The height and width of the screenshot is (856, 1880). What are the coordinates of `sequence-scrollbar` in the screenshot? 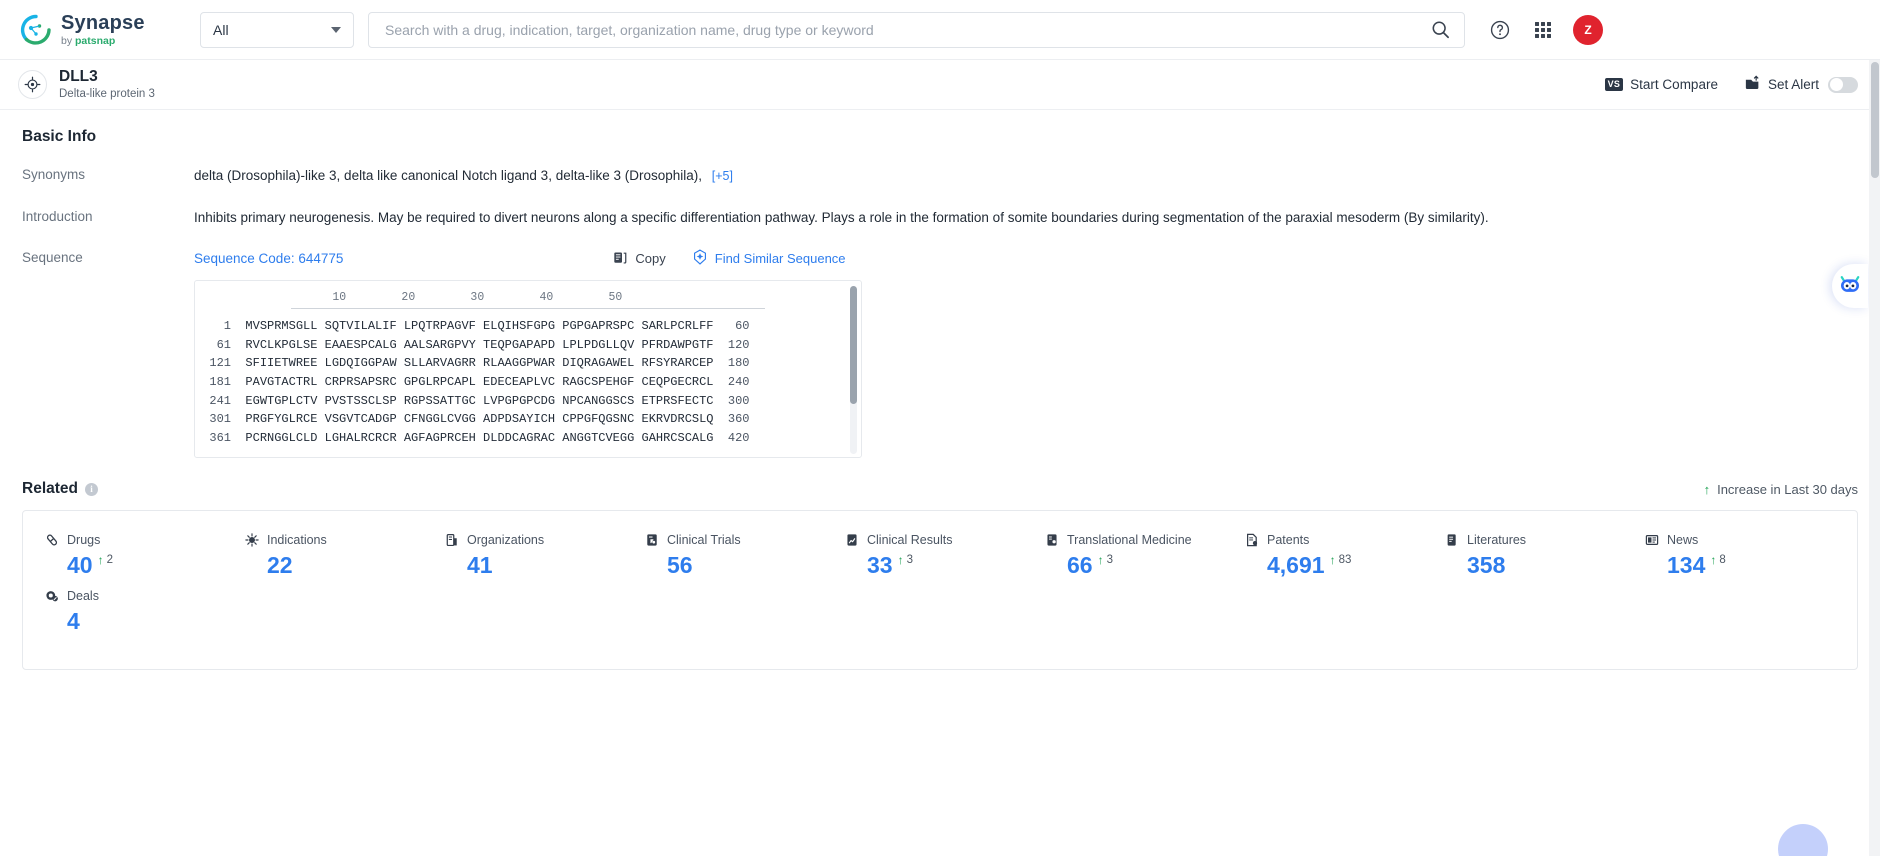 It's located at (853, 370).